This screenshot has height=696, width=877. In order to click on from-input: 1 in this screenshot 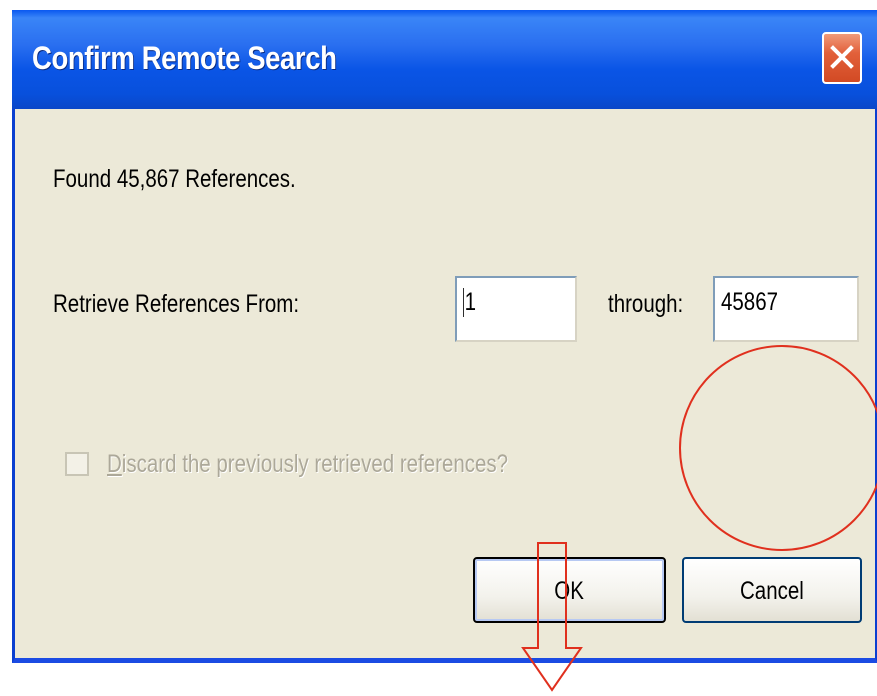, I will do `click(516, 309)`.